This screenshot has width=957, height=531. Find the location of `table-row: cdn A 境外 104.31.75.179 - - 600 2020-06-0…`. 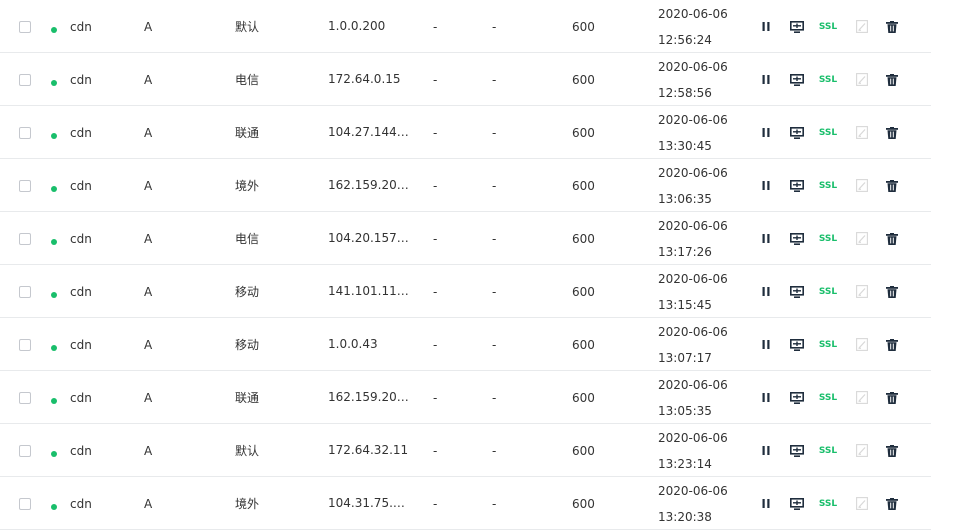

table-row: cdn A 境外 104.31.75.179 - - 600 2020-06-0… is located at coordinates (465, 503).